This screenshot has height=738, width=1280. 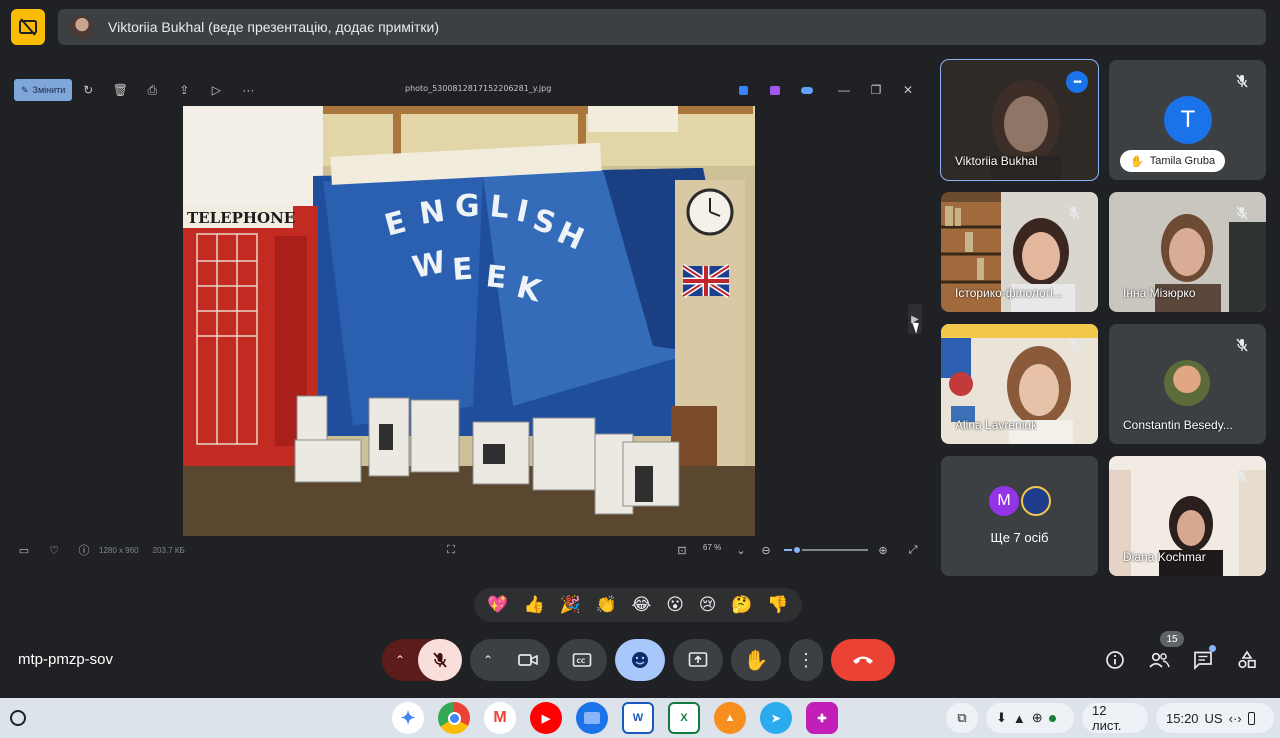 I want to click on gemini-app-icon: ✦, so click(x=408, y=718).